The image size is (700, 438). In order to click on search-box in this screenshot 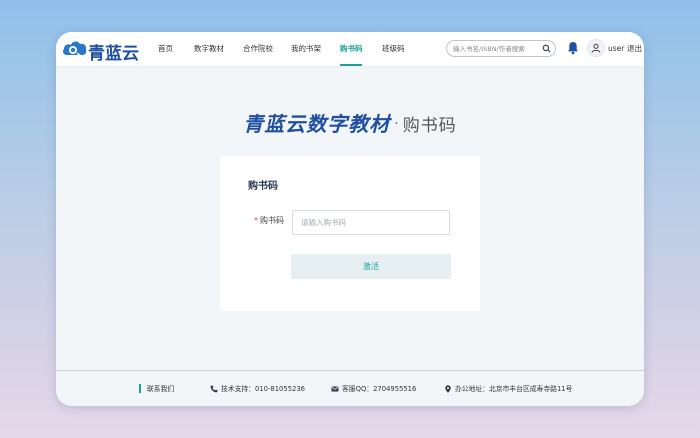, I will do `click(501, 48)`.